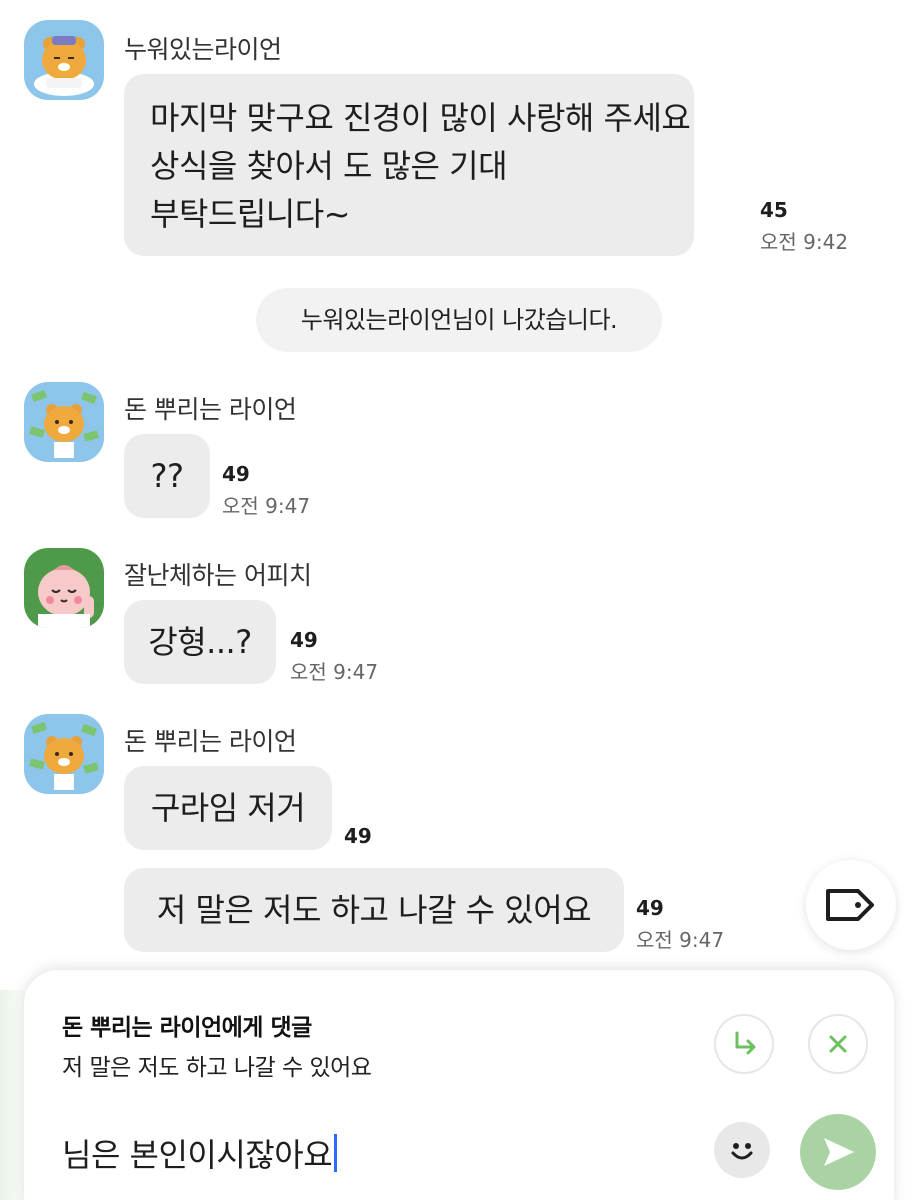 The image size is (919, 1200). I want to click on message-bubble: 구라임 저거, so click(228, 808).